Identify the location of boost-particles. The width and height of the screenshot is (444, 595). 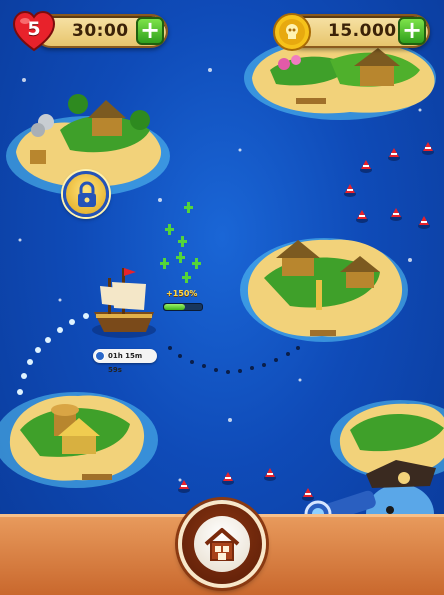
(180, 242).